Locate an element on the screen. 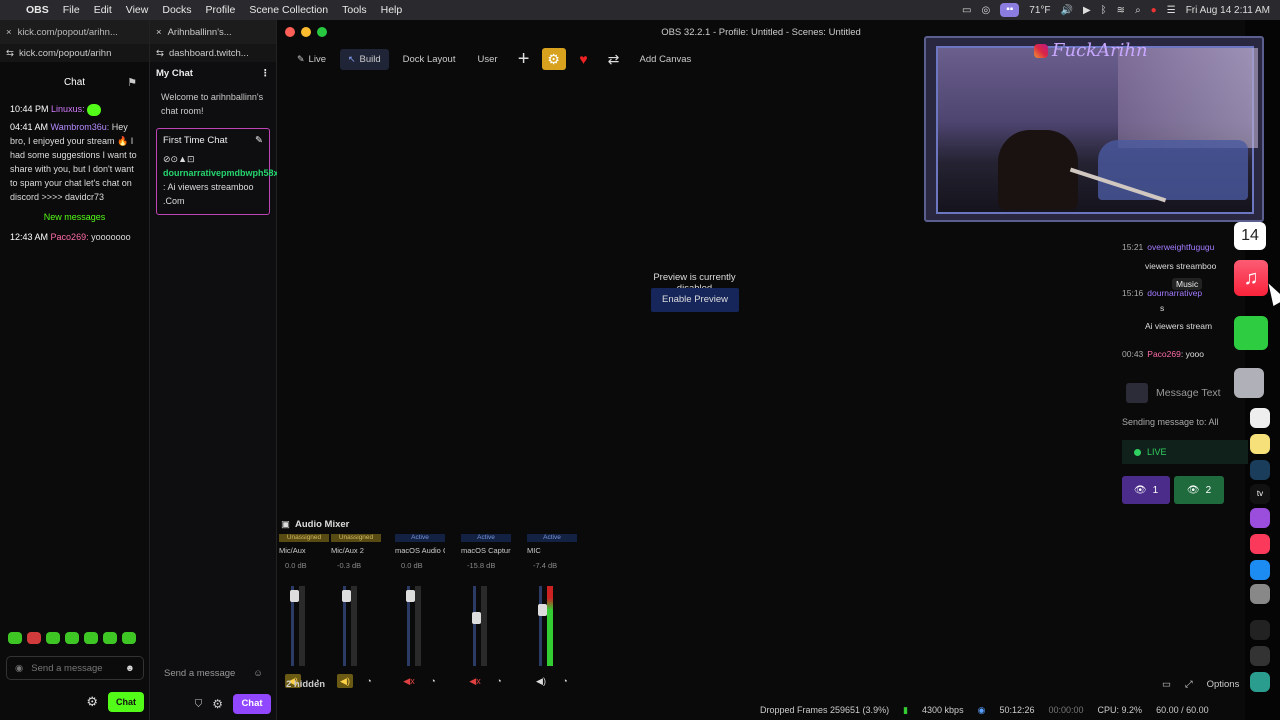  heart-icon: ♥ is located at coordinates (584, 59).